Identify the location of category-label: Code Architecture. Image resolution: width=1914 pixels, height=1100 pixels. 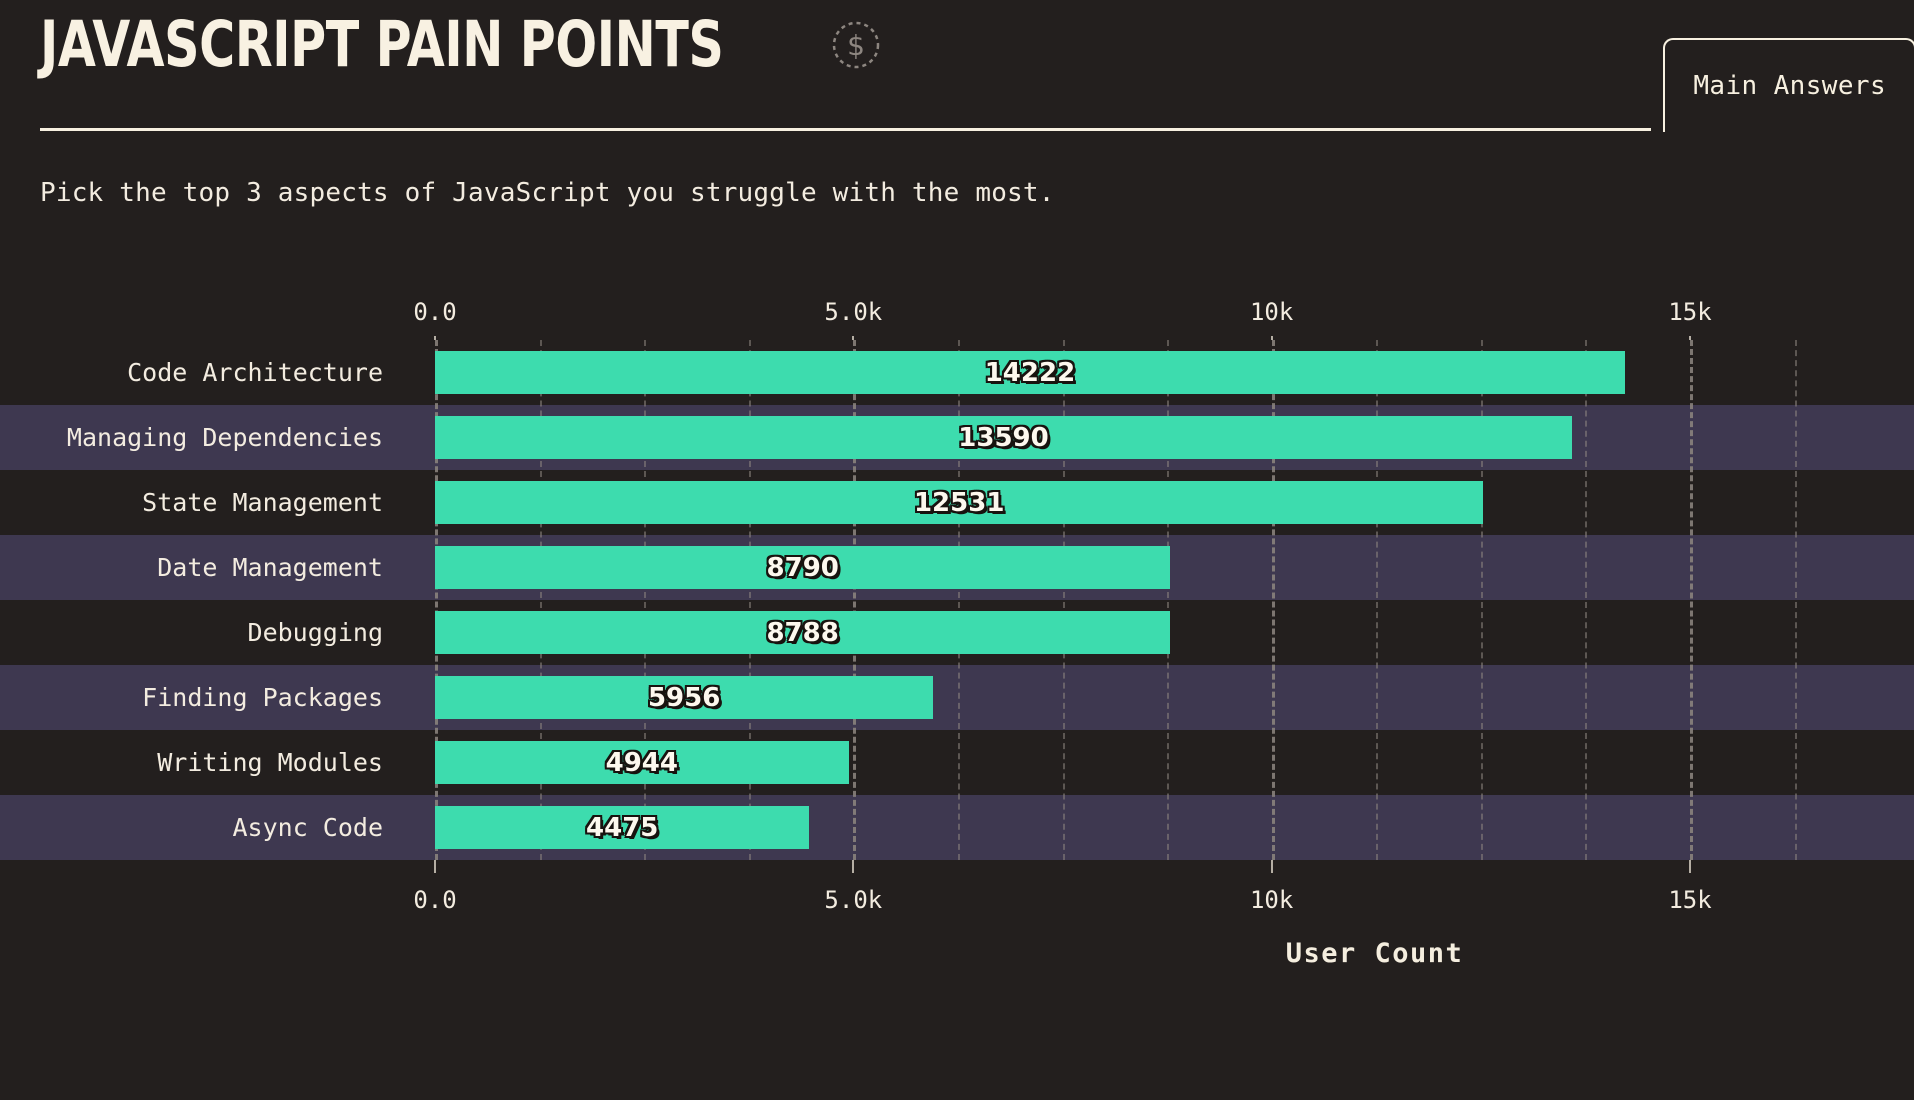
(255, 372).